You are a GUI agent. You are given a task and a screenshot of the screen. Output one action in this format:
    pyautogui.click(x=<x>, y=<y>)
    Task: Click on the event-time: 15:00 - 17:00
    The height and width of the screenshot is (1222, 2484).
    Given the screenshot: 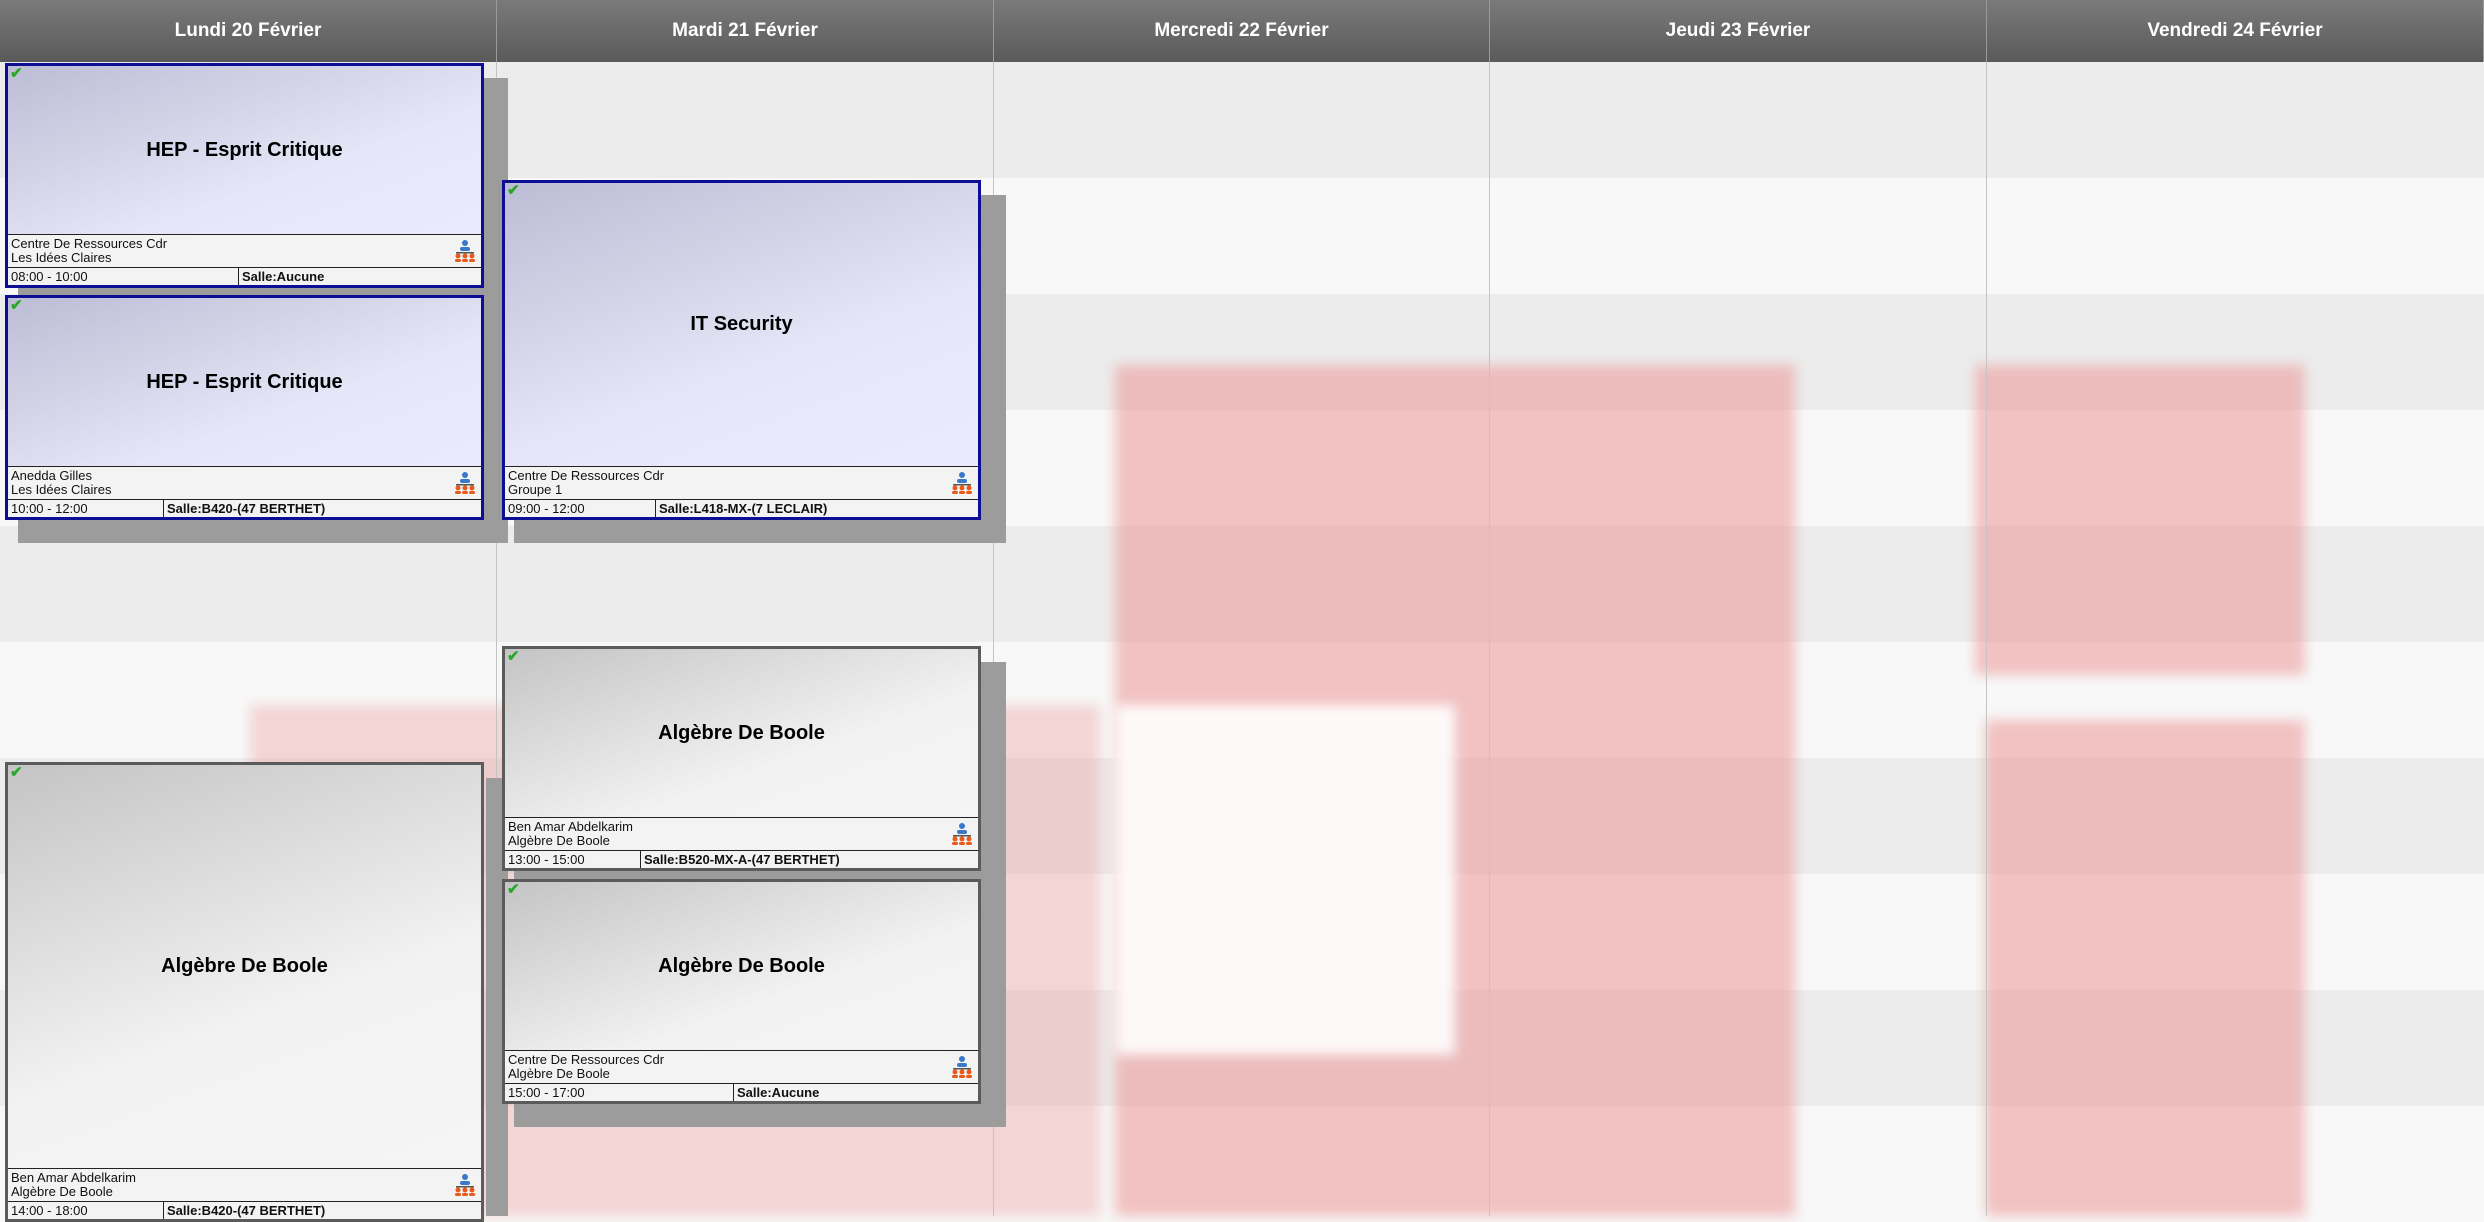 What is the action you would take?
    pyautogui.click(x=546, y=1092)
    